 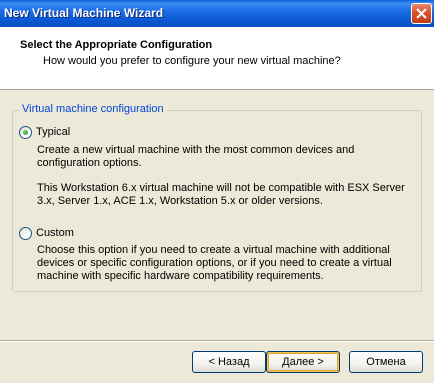 I want to click on cancel-button: Отмена, so click(x=386, y=362).